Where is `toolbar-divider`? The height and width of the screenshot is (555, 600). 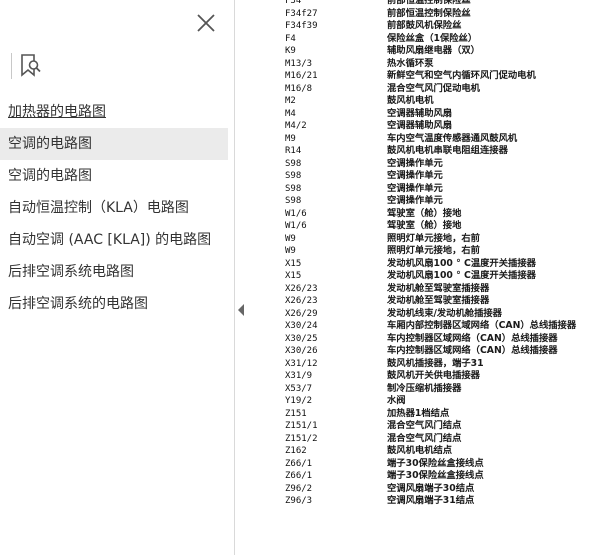 toolbar-divider is located at coordinates (11, 66).